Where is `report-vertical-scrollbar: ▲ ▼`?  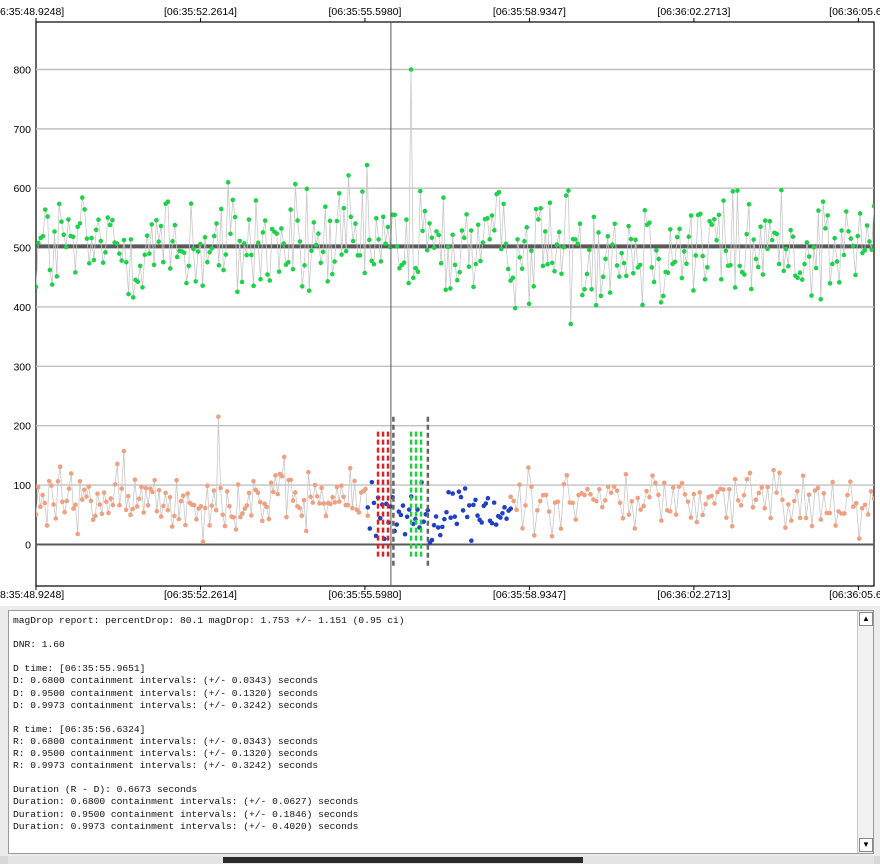 report-vertical-scrollbar: ▲ ▼ is located at coordinates (865, 732).